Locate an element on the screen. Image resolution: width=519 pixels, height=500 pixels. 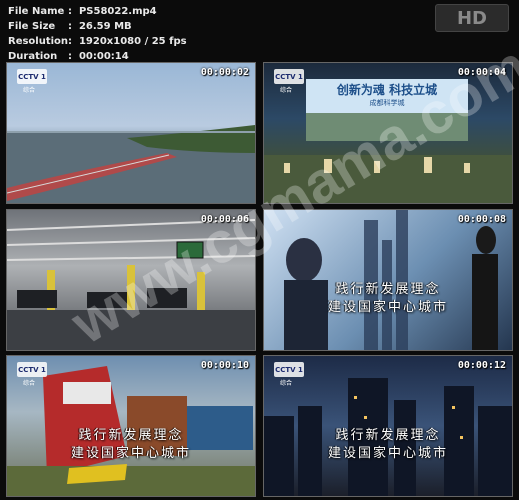
video-thumbnail-1: CCTV 1 综合 00:00:02 is located at coordinates (131, 133).